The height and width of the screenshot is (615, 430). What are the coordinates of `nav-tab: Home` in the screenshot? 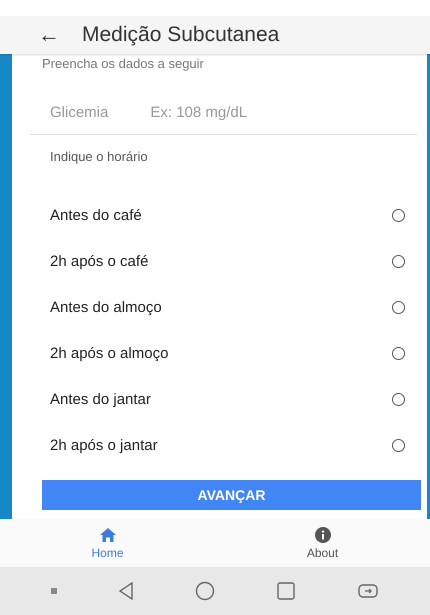 It's located at (107, 543).